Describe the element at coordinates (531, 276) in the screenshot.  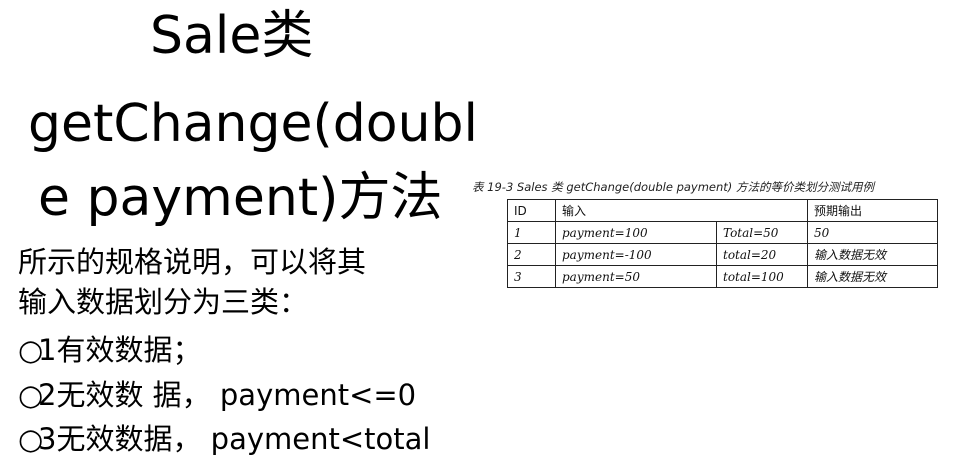
I see `cell-id: 3` at that location.